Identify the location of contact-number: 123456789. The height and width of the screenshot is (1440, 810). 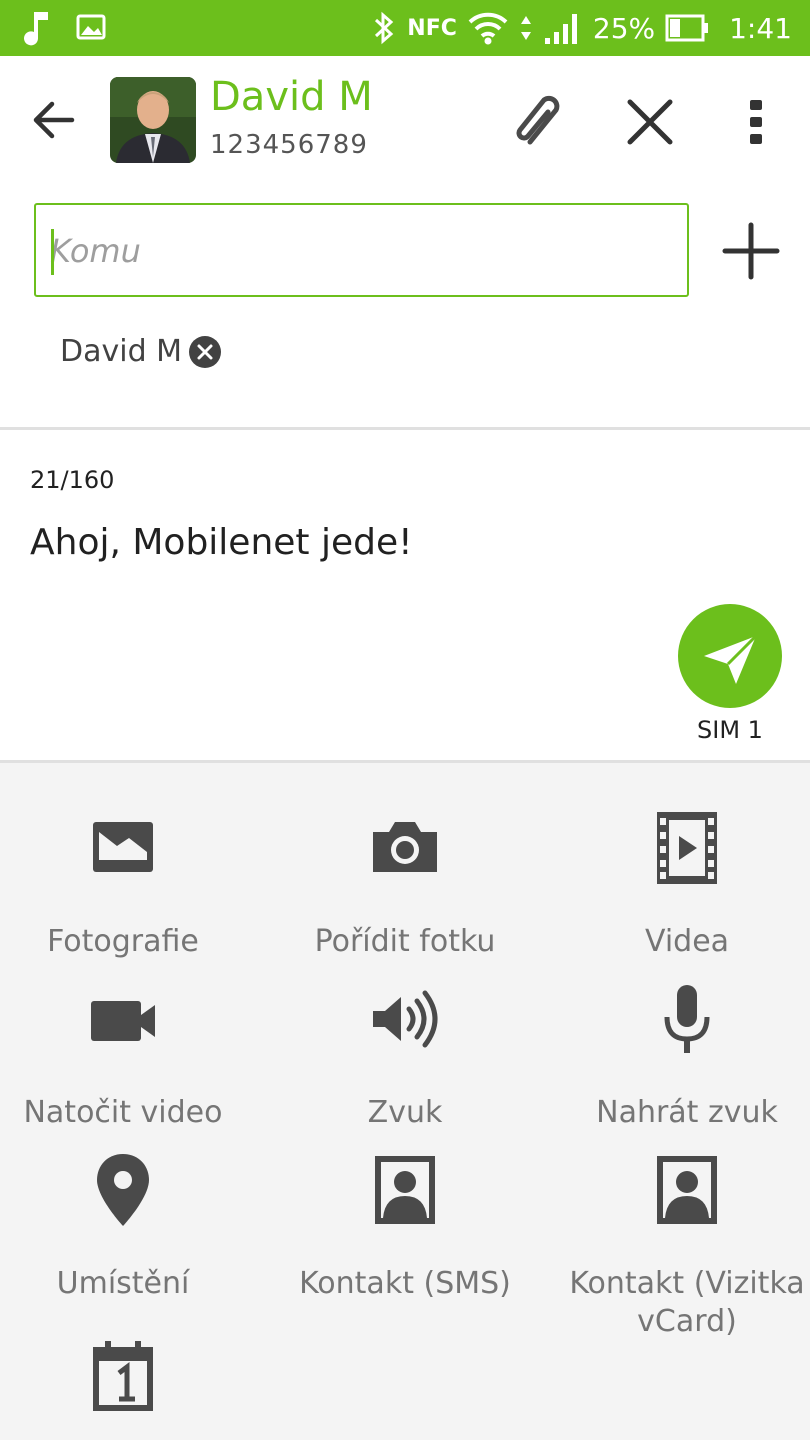
(289, 145).